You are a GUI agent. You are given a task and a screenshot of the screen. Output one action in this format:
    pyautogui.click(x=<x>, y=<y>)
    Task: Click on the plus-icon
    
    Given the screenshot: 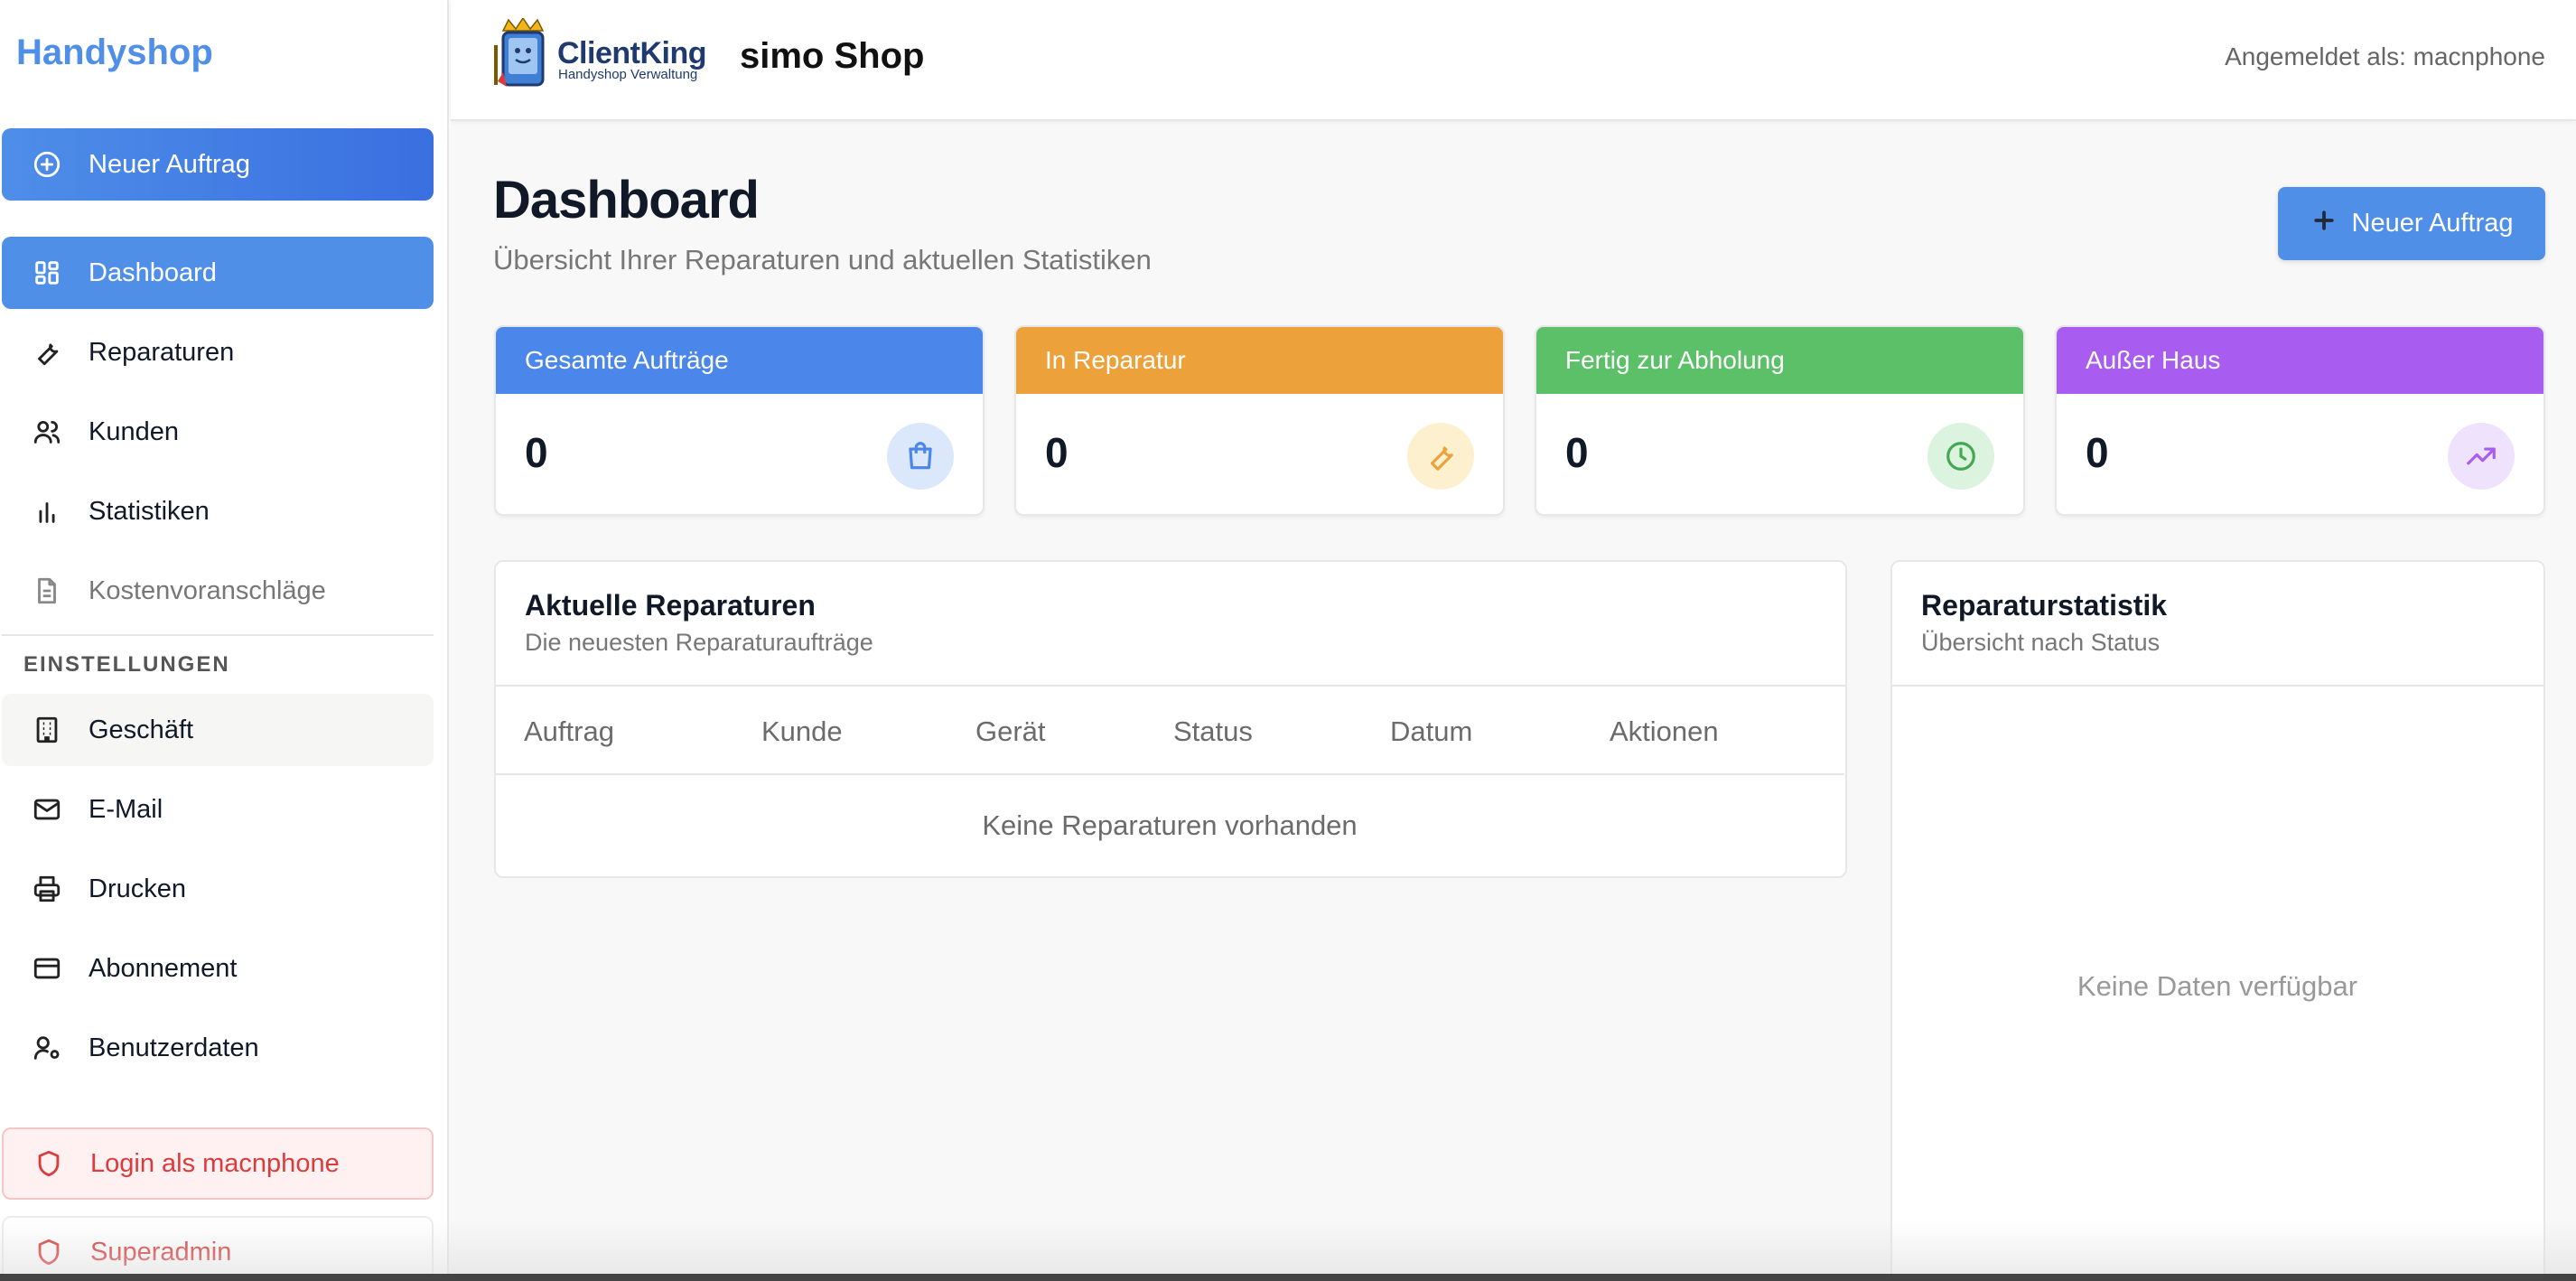 What is the action you would take?
    pyautogui.click(x=2324, y=224)
    